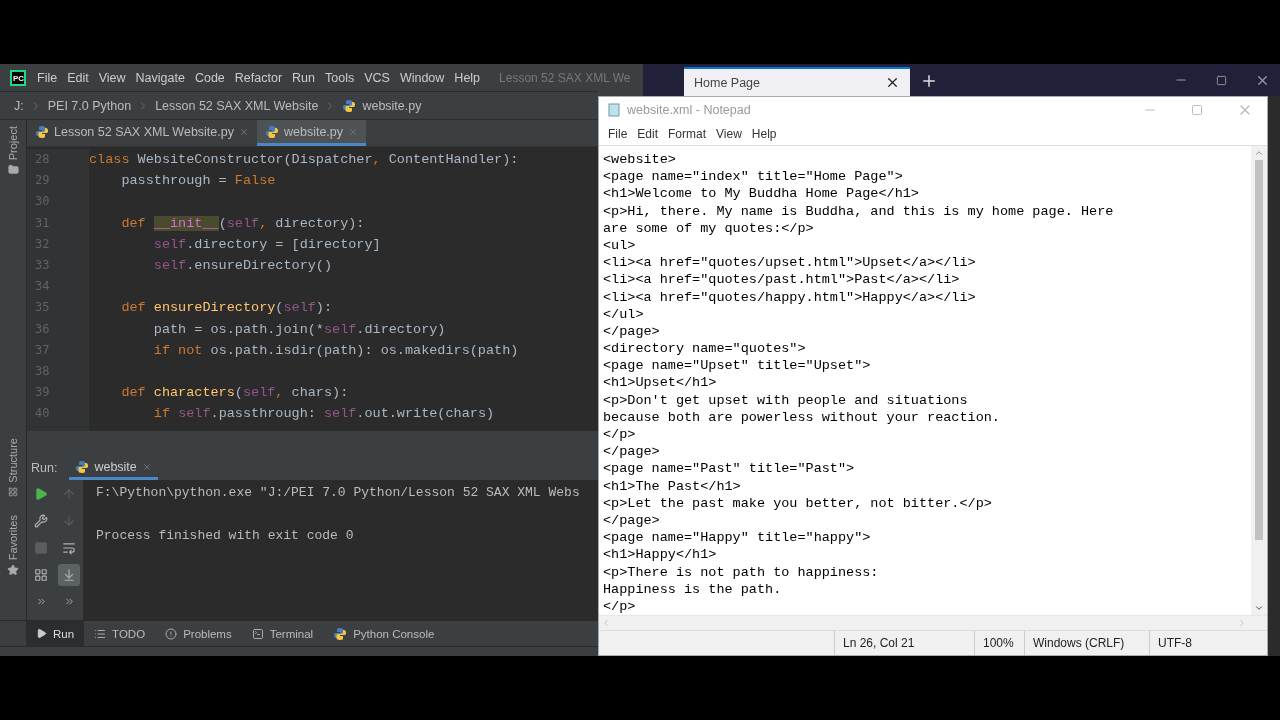 The height and width of the screenshot is (720, 1280). What do you see at coordinates (338, 493) in the screenshot?
I see `console-output: F:\Python\python.exe "J:/PEI 7.0 Python/Lesson 52 SAX XML Webs` at bounding box center [338, 493].